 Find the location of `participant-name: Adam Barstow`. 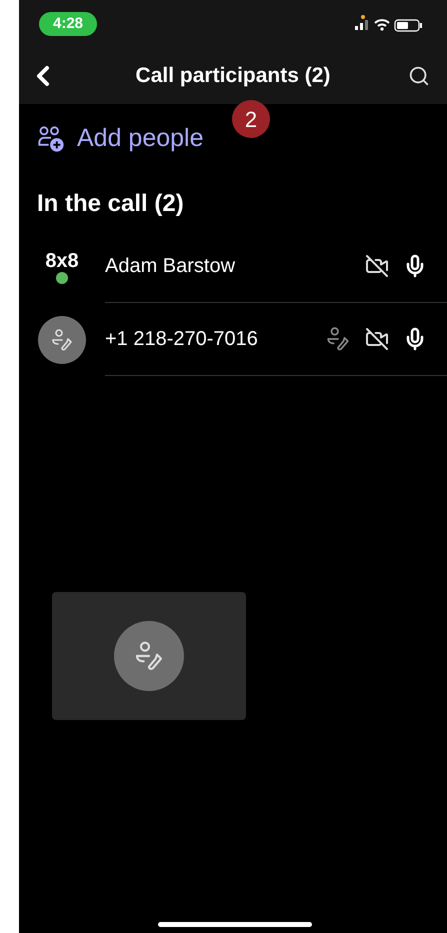

participant-name: Adam Barstow is located at coordinates (170, 266).